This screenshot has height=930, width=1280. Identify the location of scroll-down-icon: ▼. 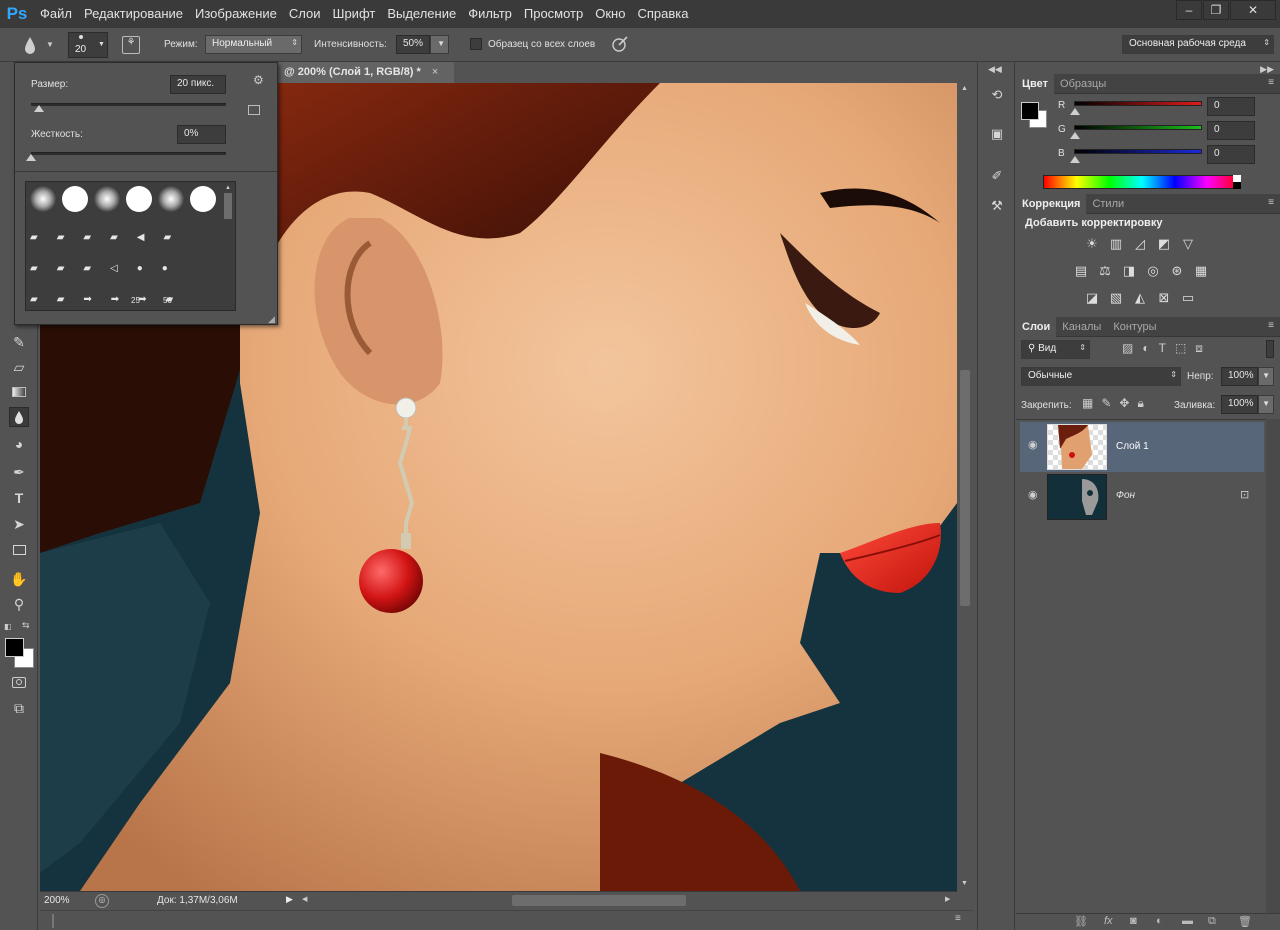
(964, 883).